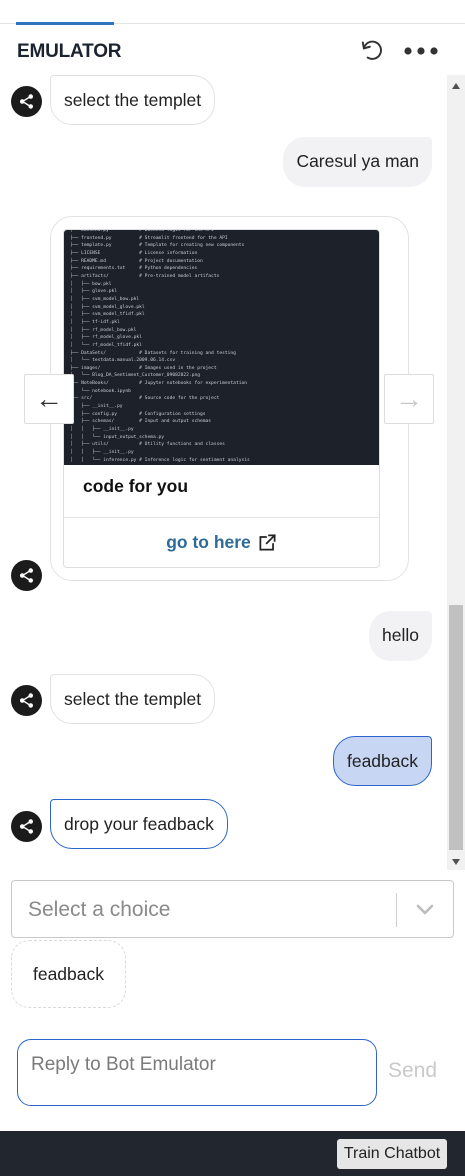 The height and width of the screenshot is (1176, 465). I want to click on choice-select: Select a choice, so click(232, 909).